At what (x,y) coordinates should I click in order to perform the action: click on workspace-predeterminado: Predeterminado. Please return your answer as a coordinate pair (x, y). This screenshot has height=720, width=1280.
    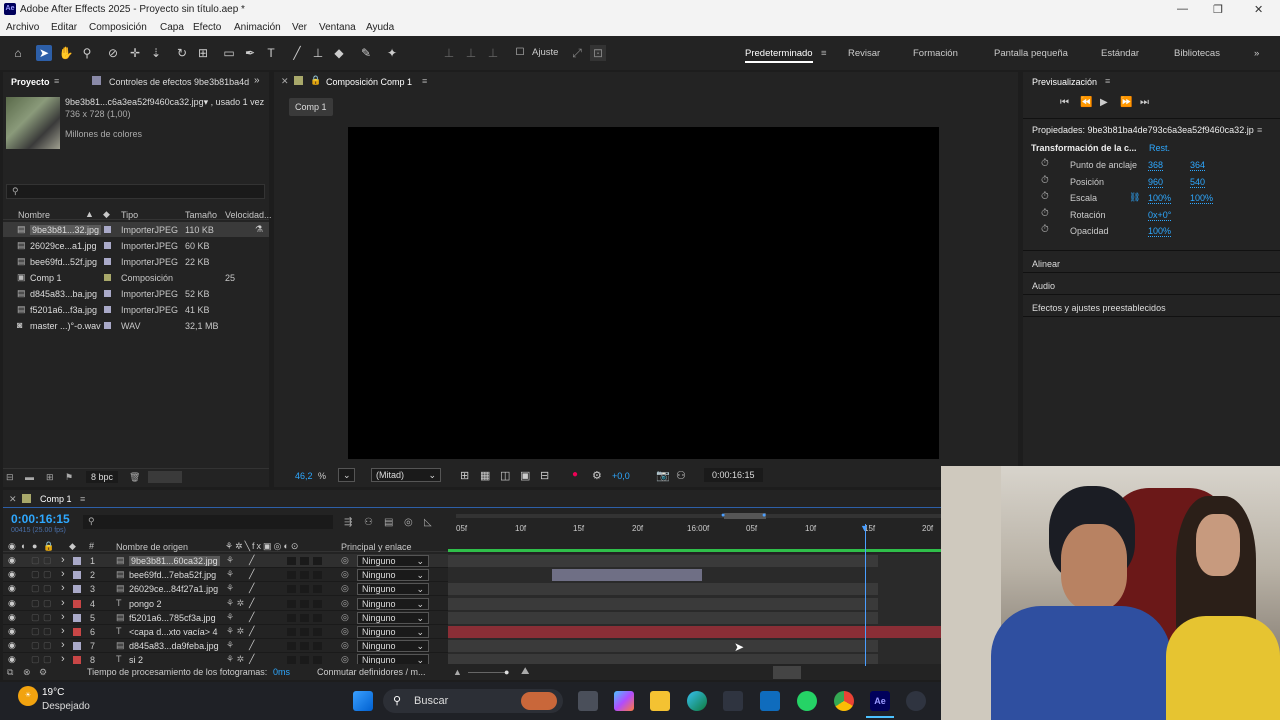
    Looking at the image, I should click on (779, 55).